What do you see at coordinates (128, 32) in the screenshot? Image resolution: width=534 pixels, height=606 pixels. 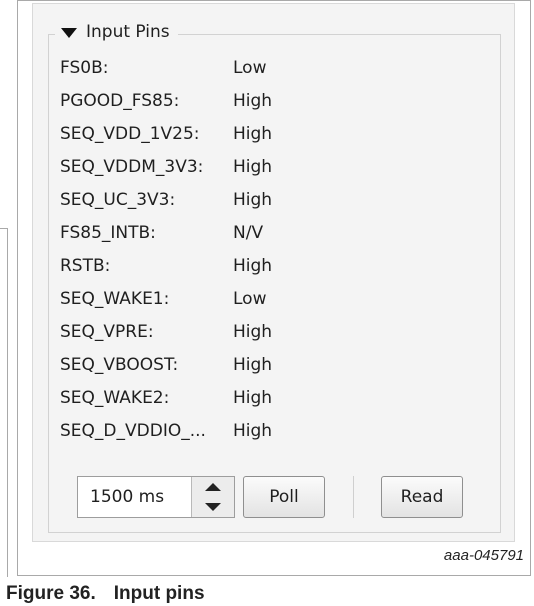 I see `panel-title: Input Pins` at bounding box center [128, 32].